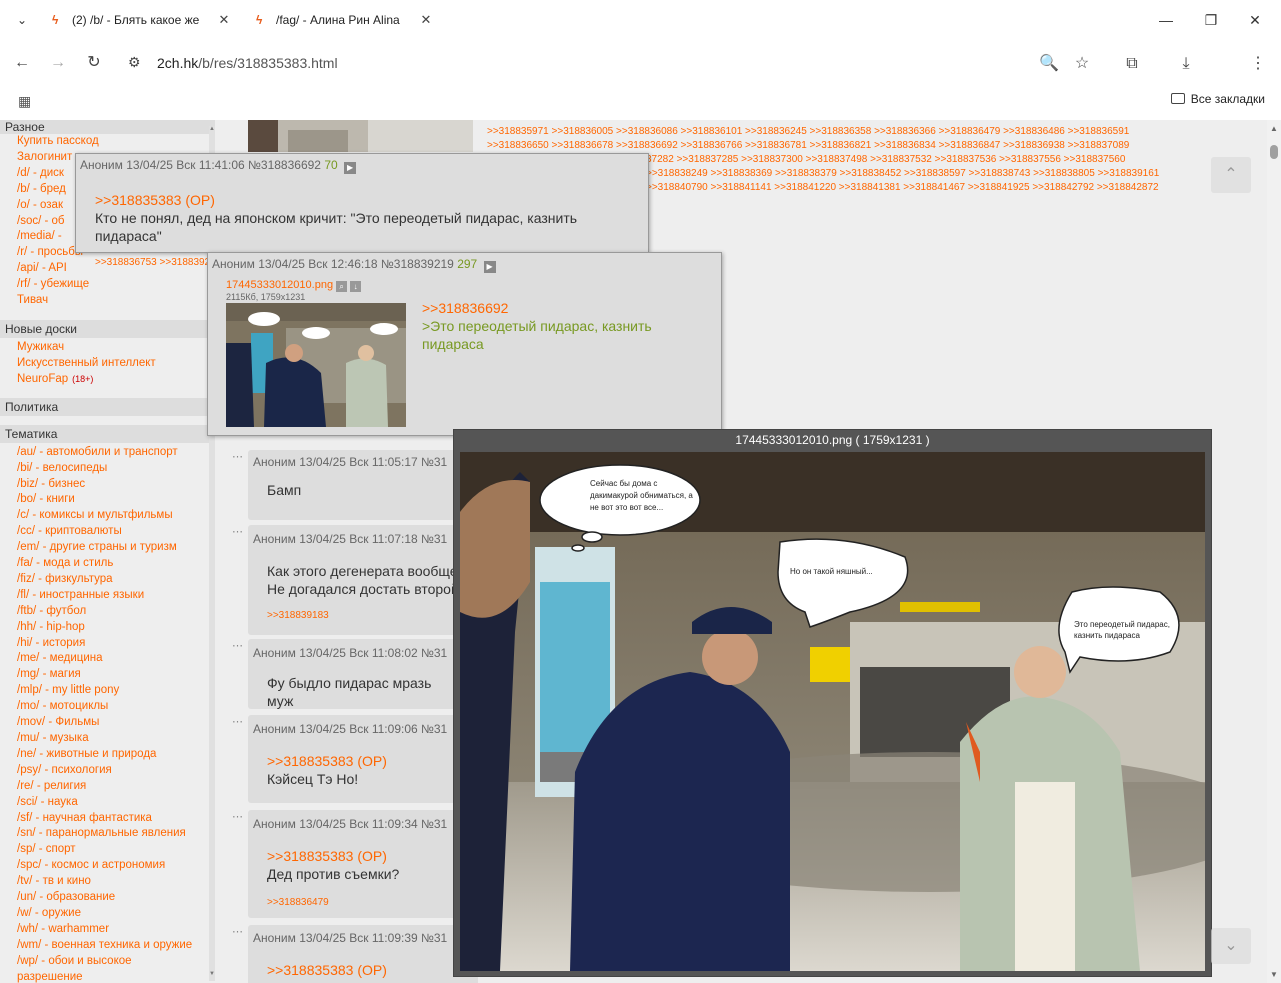 This screenshot has height=983, width=1281. What do you see at coordinates (107, 485) in the screenshot?
I see `sidebar-item: /biz/ - бизнес` at bounding box center [107, 485].